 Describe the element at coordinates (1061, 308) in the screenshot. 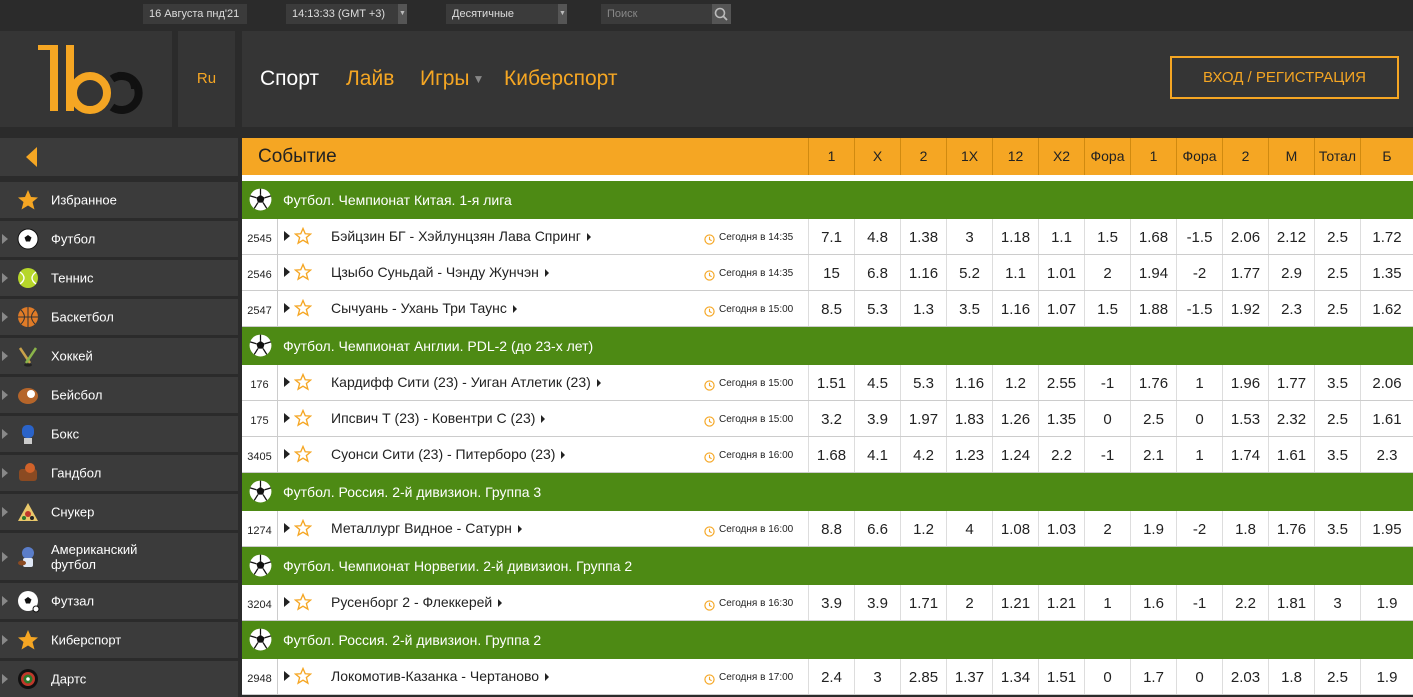

I see `odds-cell: 1.07` at that location.